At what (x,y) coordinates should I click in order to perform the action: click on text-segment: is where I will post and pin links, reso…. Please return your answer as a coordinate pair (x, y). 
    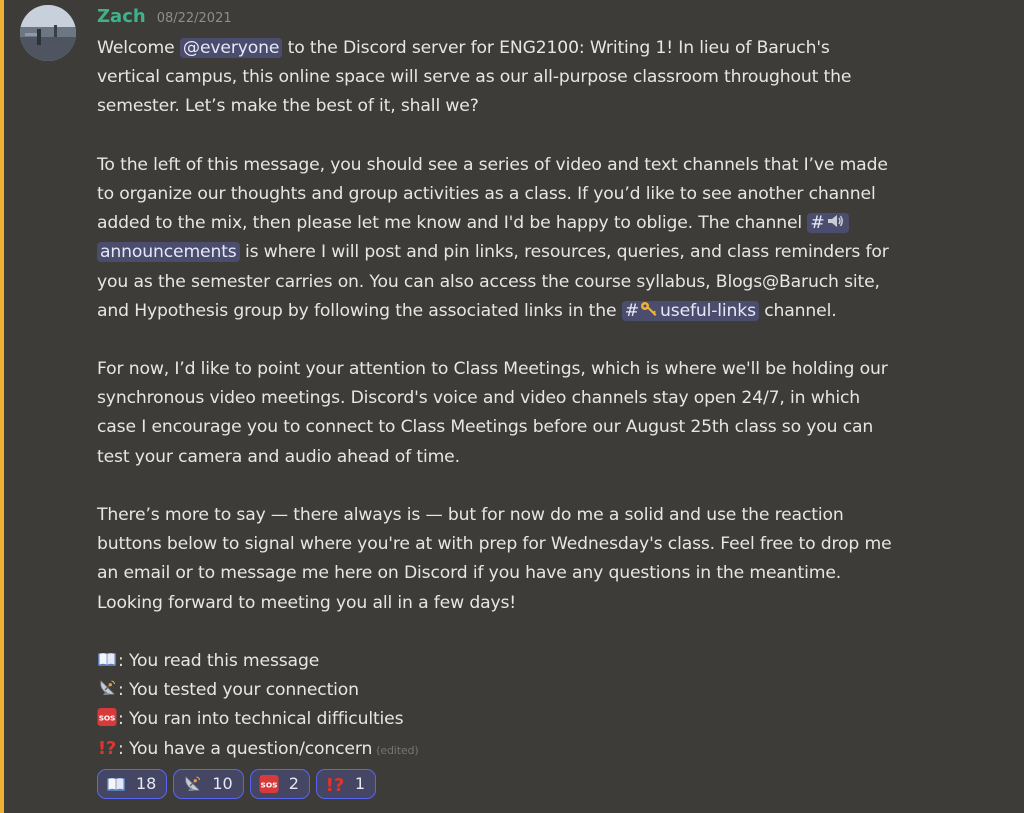
    Looking at the image, I should click on (566, 252).